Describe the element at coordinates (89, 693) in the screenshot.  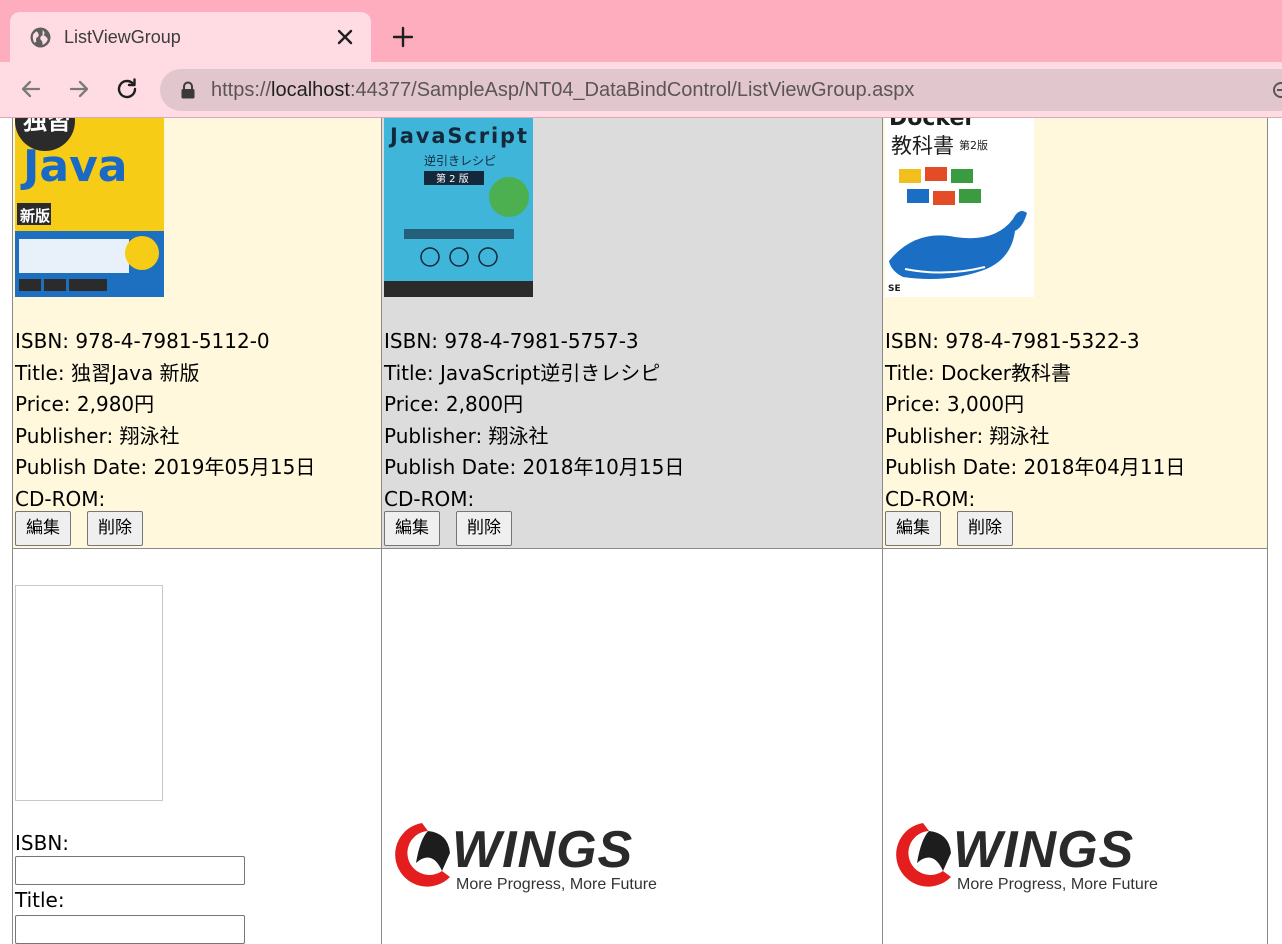
I see `empty-cover-image` at that location.